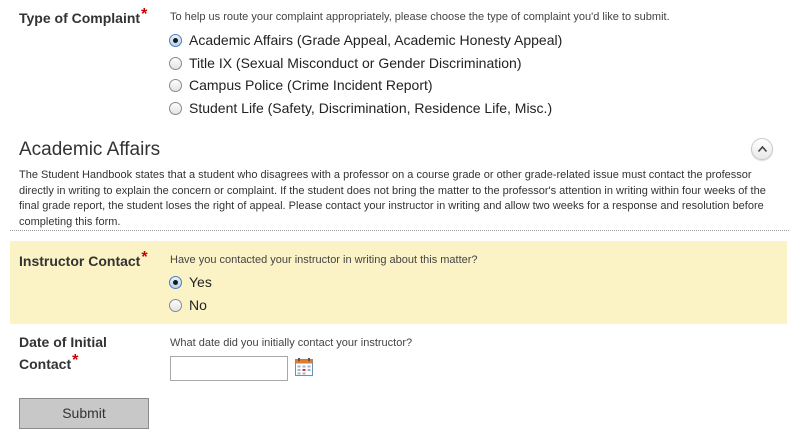 This screenshot has height=439, width=794. I want to click on calendar-icon, so click(304, 367).